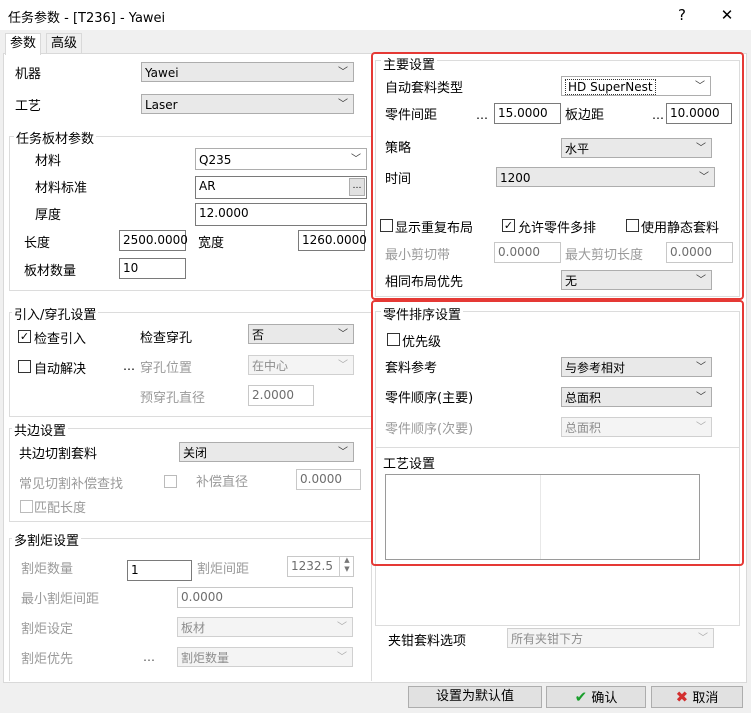 The width and height of the screenshot is (751, 713). Describe the element at coordinates (375, 15) in the screenshot. I see `title-bar: 任务参数 - [T236] - Yawei ? ✕` at that location.